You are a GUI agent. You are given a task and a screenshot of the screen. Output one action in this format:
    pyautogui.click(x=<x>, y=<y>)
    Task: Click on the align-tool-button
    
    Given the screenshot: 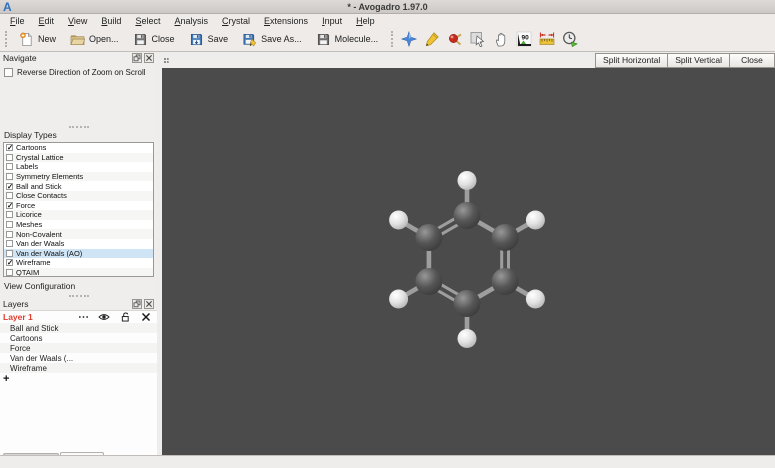 What is the action you would take?
    pyautogui.click(x=547, y=39)
    